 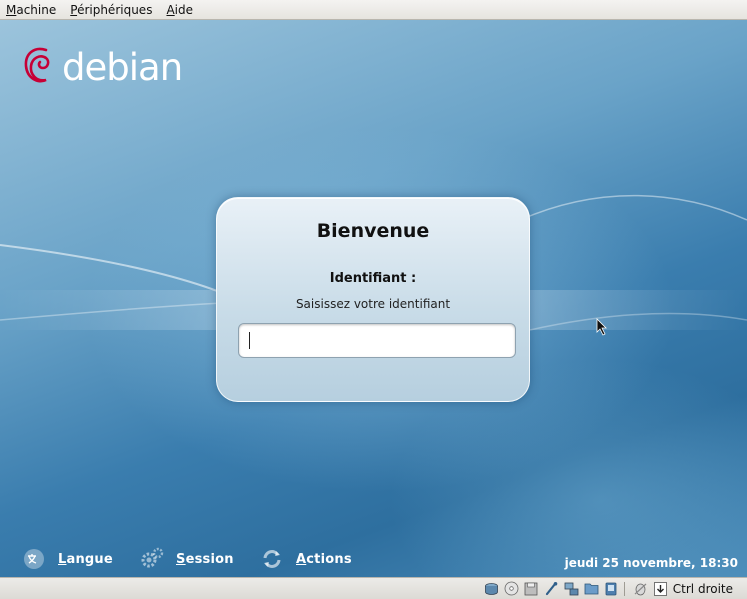 What do you see at coordinates (571, 588) in the screenshot?
I see `network-icon` at bounding box center [571, 588].